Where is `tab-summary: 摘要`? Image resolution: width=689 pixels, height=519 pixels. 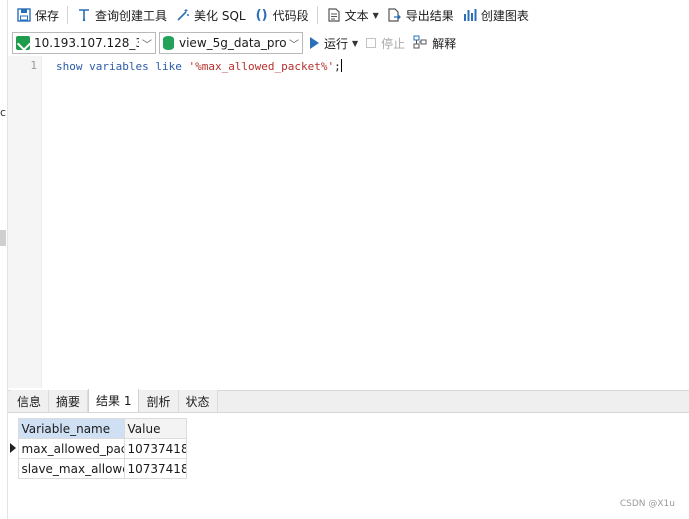 tab-summary: 摘要 is located at coordinates (69, 401).